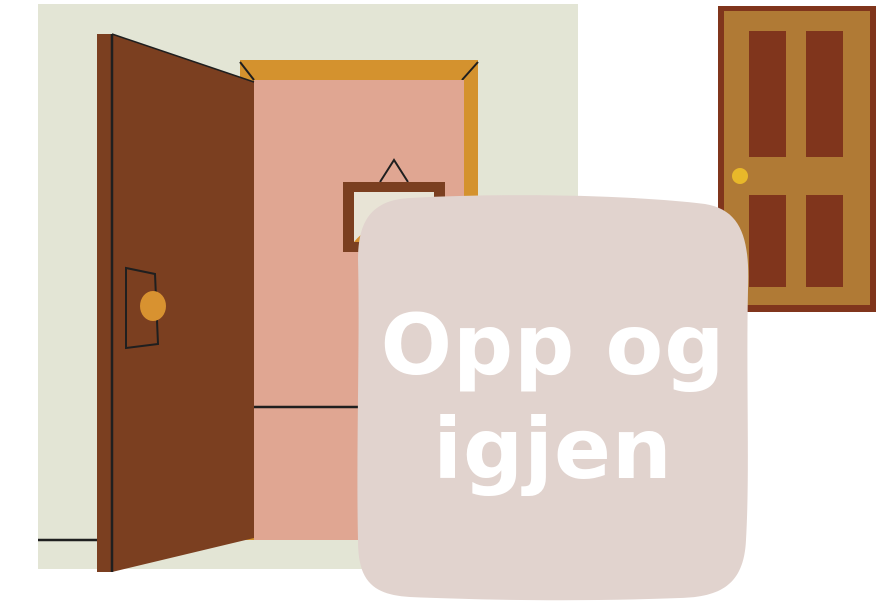 Image resolution: width=882 pixels, height=609 pixels. What do you see at coordinates (740, 176) in the screenshot?
I see `closed-door-knob-icon` at bounding box center [740, 176].